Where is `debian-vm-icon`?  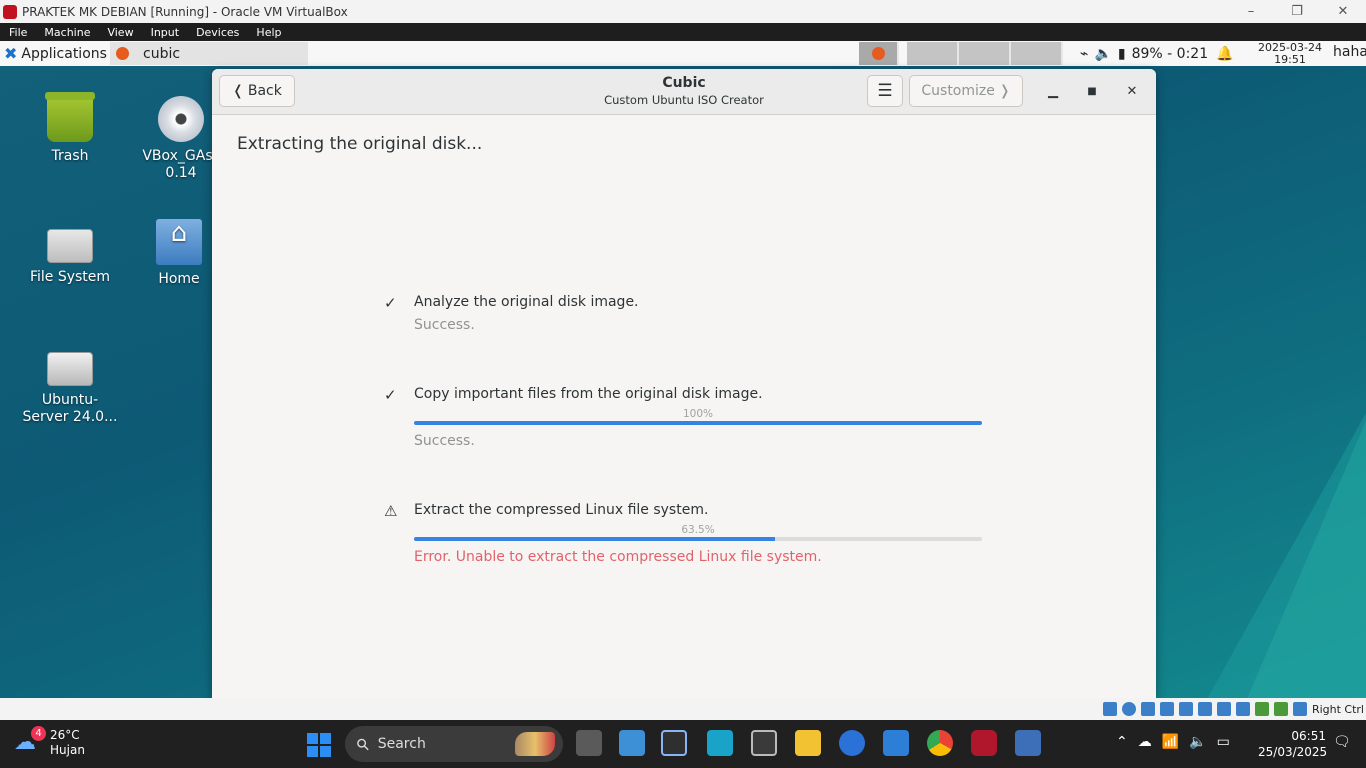 debian-vm-icon is located at coordinates (984, 743).